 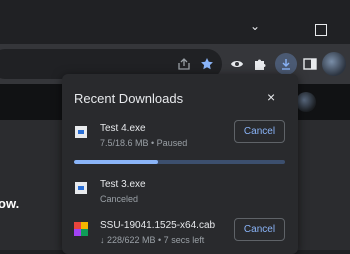 I want to click on profile-avatar, so click(x=334, y=64).